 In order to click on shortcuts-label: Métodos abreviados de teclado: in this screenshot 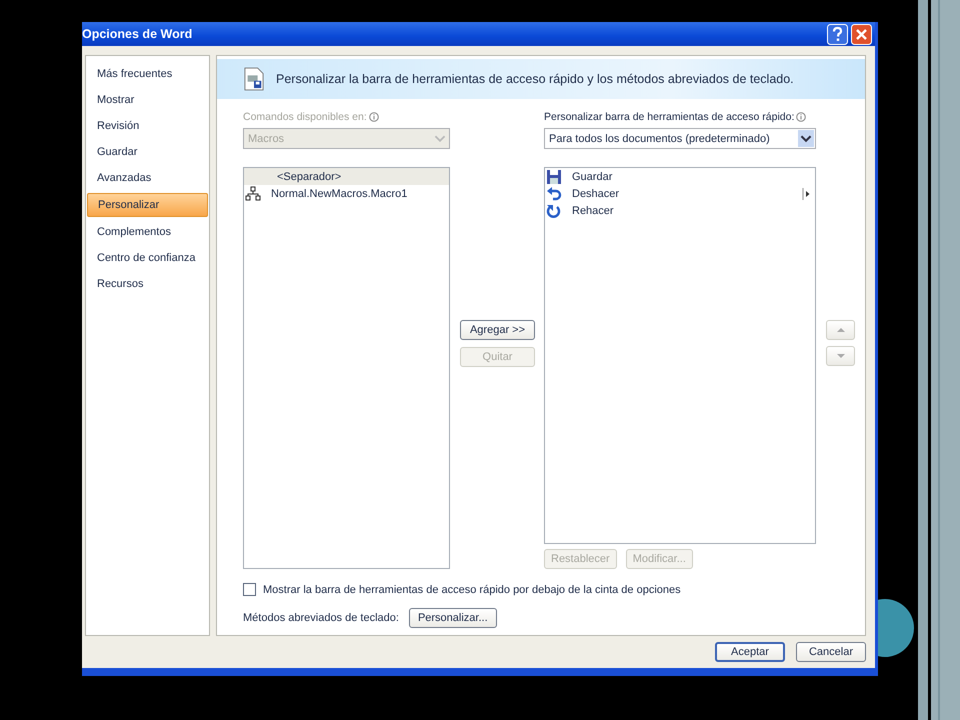, I will do `click(321, 618)`.